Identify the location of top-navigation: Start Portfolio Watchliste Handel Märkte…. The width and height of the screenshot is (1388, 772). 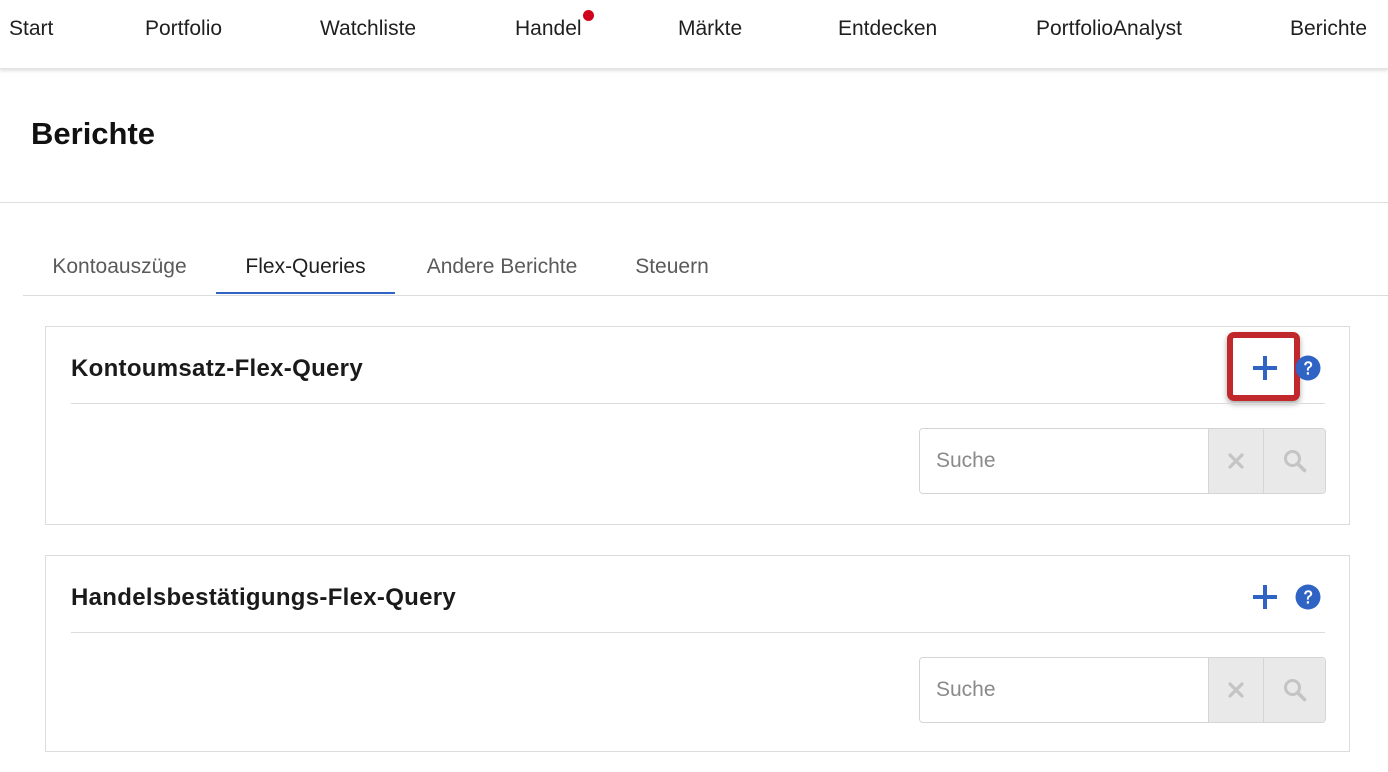
(694, 34).